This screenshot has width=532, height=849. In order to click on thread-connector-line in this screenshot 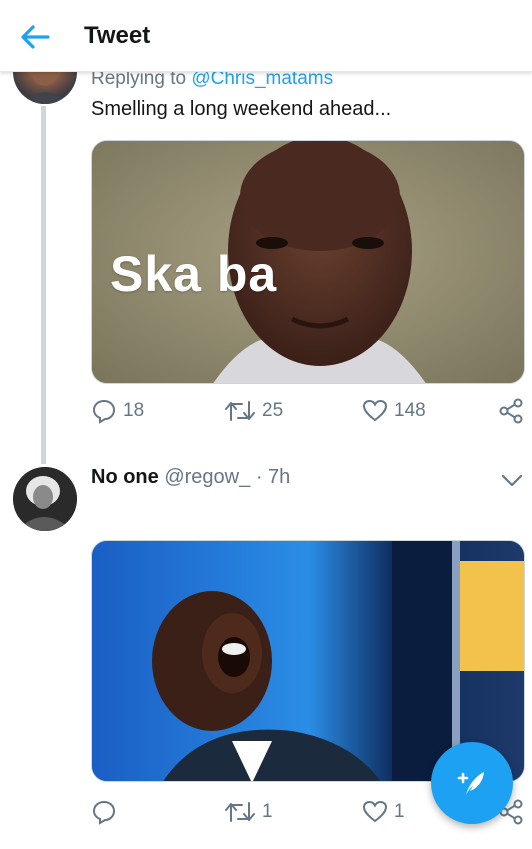, I will do `click(43, 285)`.